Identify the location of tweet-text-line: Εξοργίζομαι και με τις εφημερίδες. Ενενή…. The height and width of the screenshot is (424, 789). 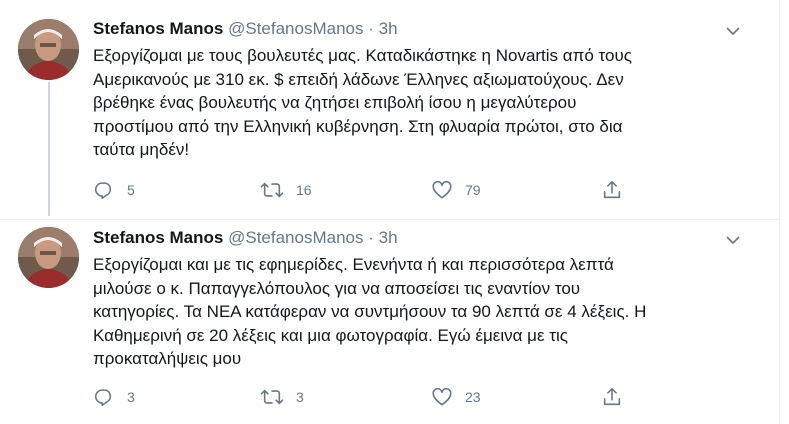
(353, 264).